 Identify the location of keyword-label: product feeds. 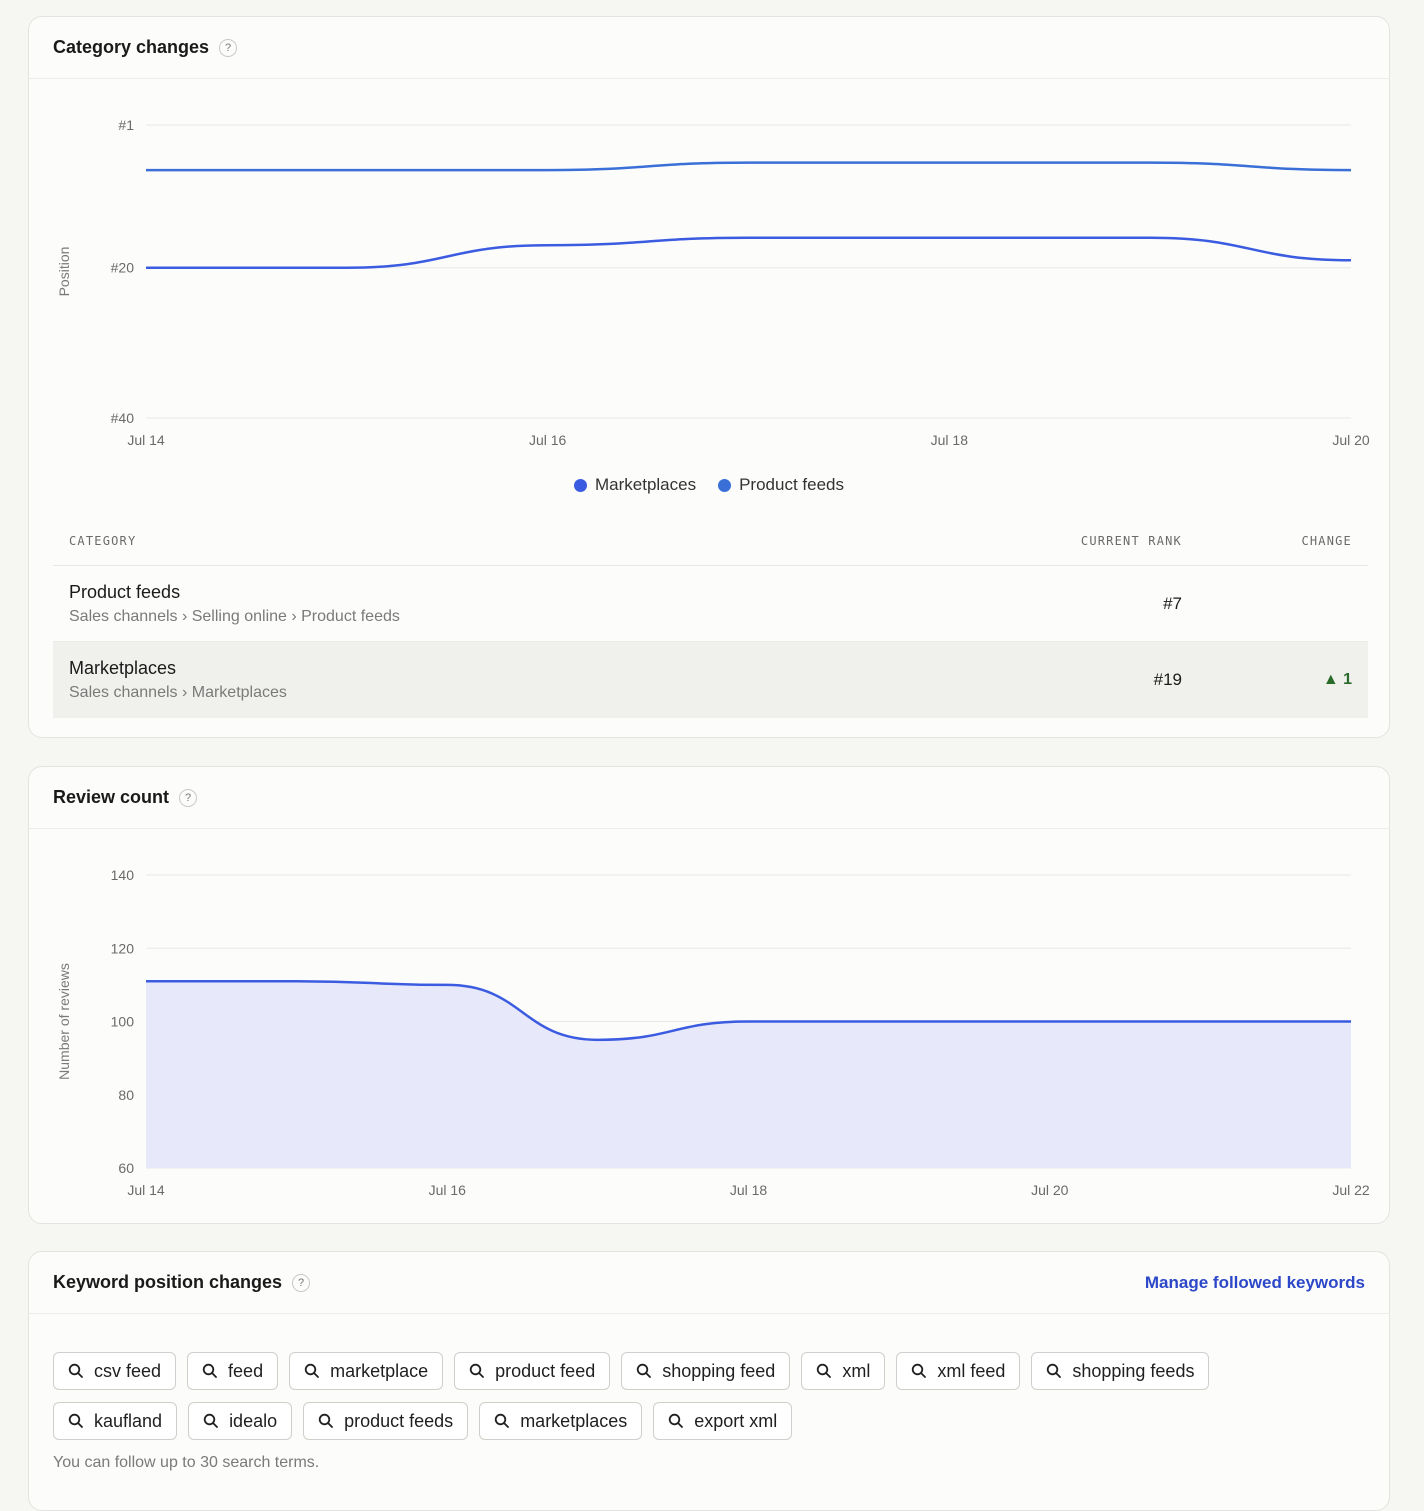
(399, 1420).